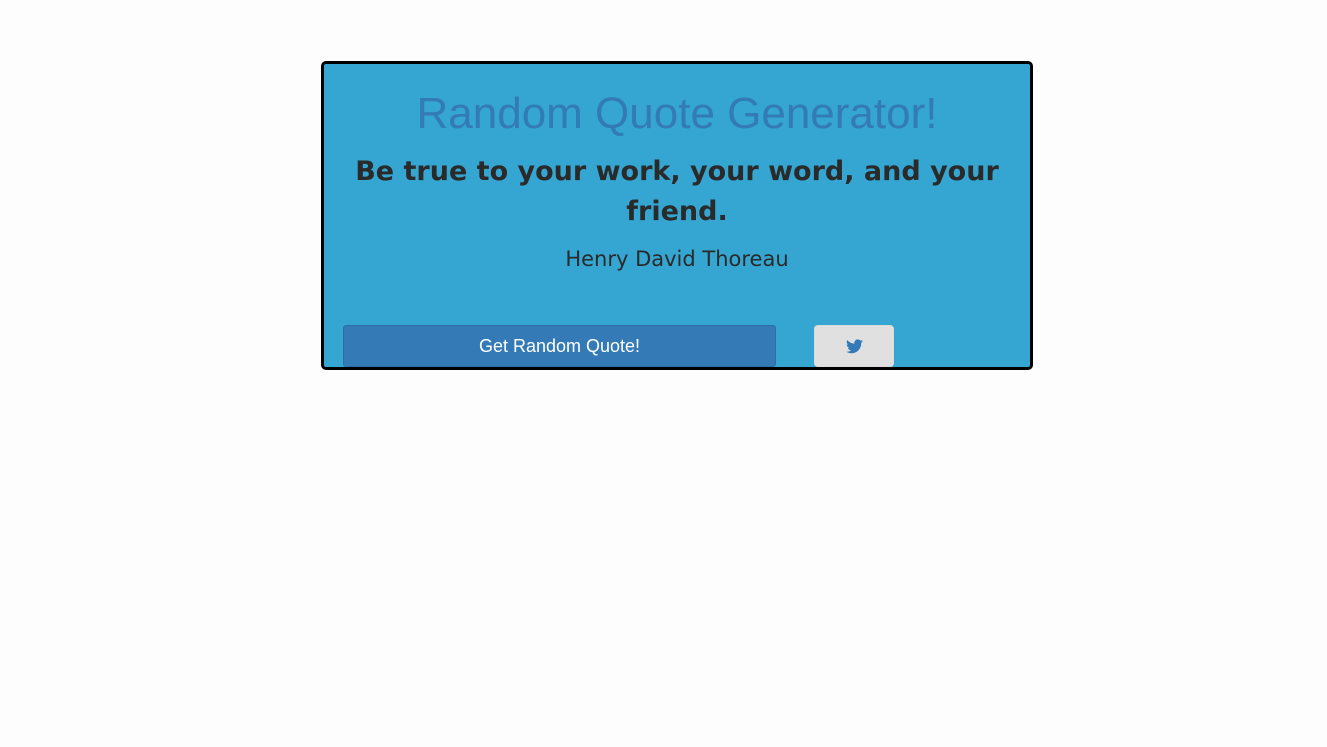 The image size is (1327, 747). I want to click on tweet-button, so click(854, 346).